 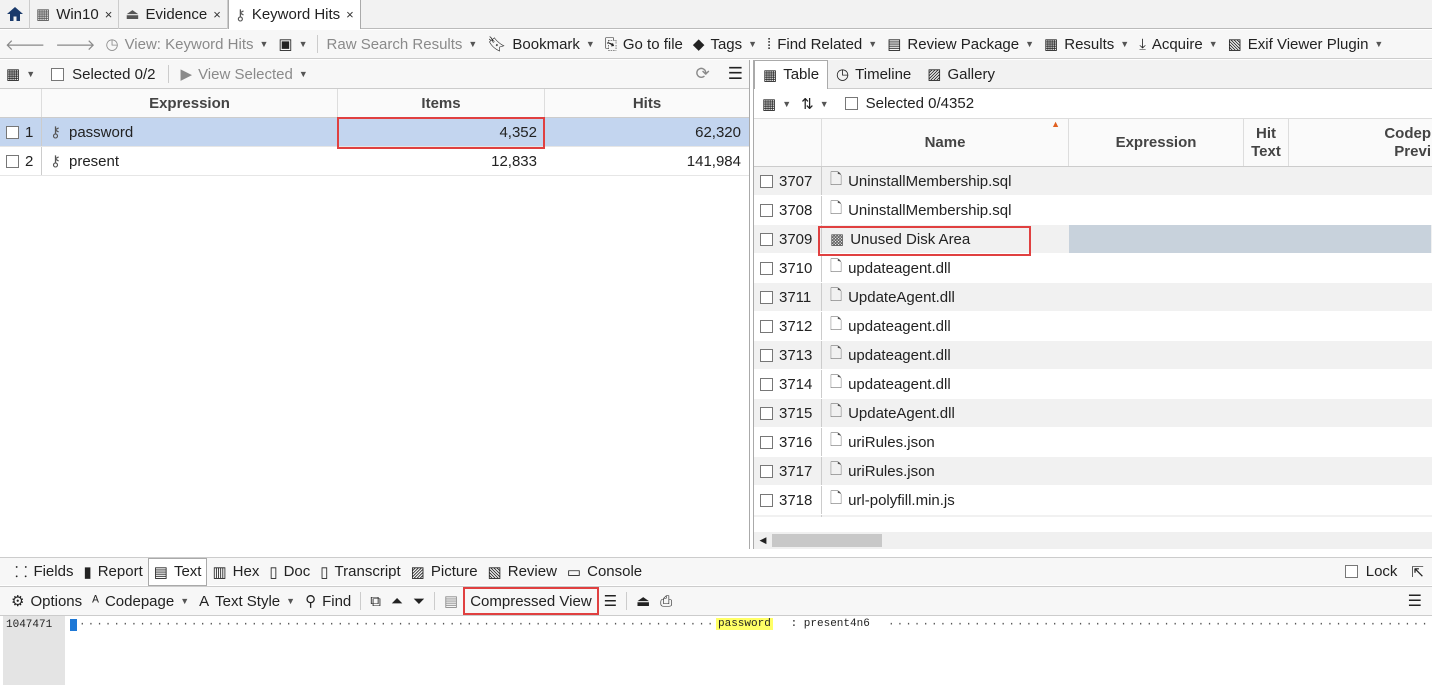 I want to click on results-button: ▦ Results ▼, so click(x=1086, y=44).